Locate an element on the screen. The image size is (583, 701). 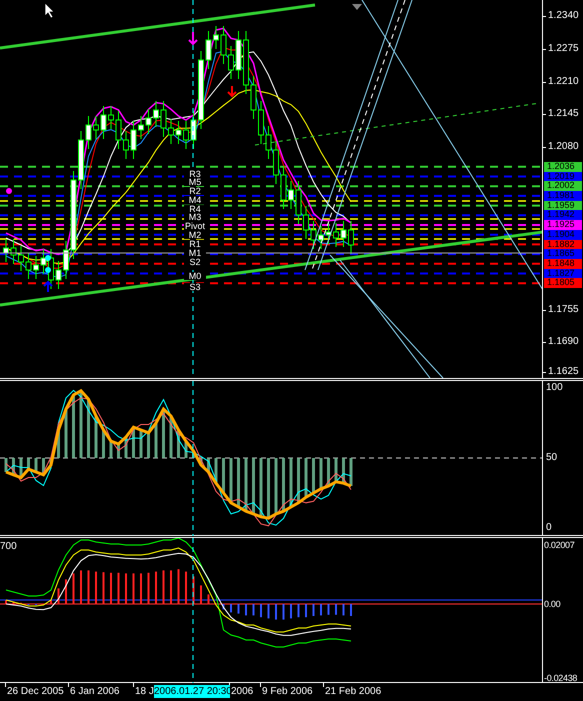
price-tag: 1.2036 is located at coordinates (563, 167).